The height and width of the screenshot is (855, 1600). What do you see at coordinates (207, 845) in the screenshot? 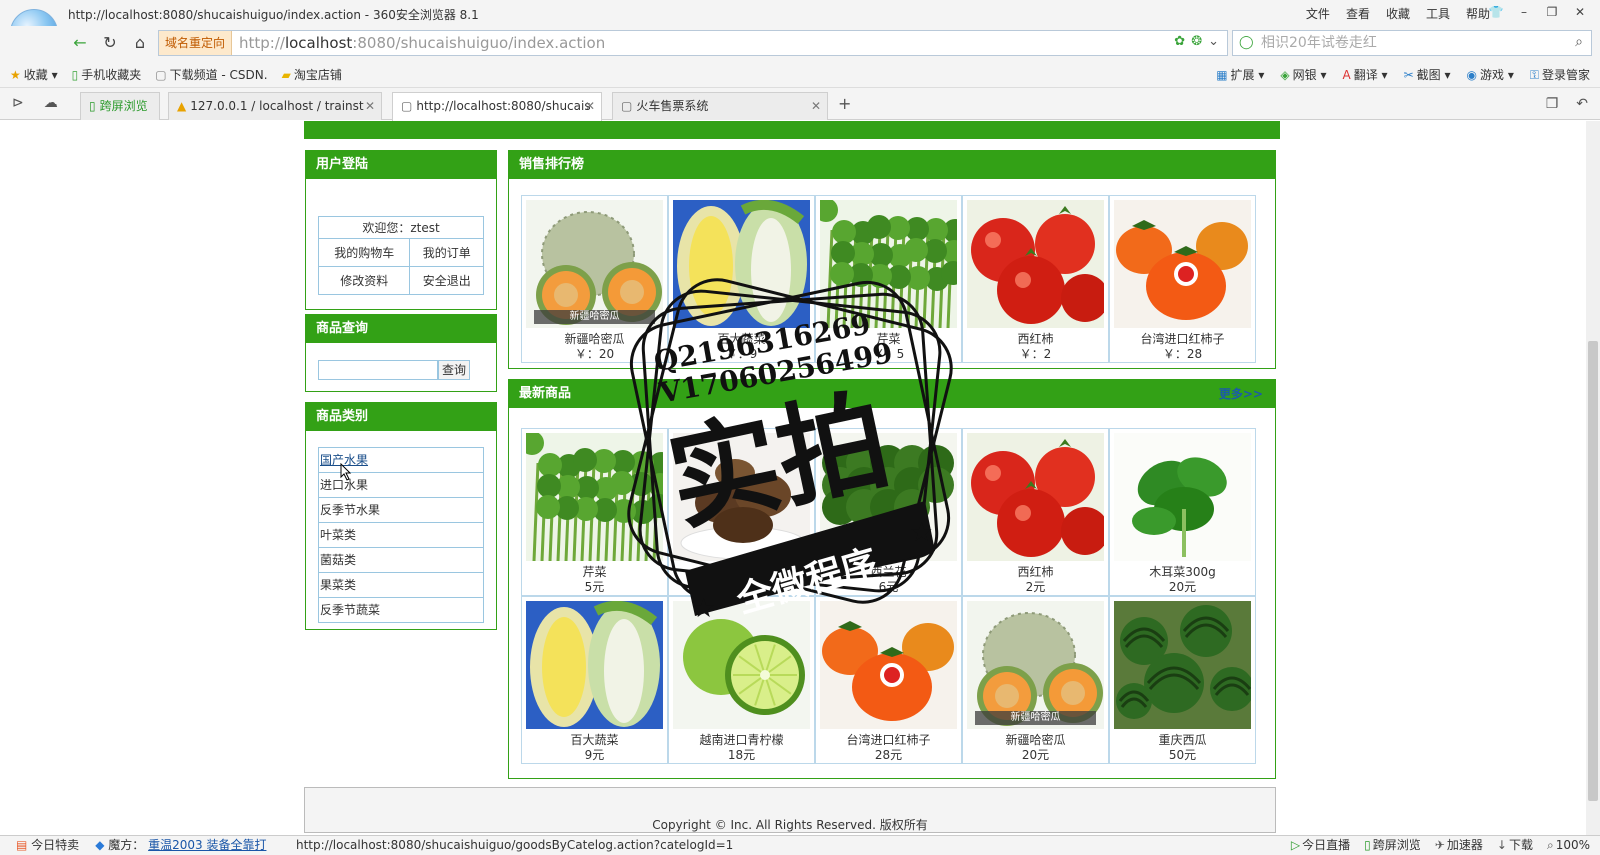
I see `game-ad-link: 重温2003 装备全靠打` at bounding box center [207, 845].